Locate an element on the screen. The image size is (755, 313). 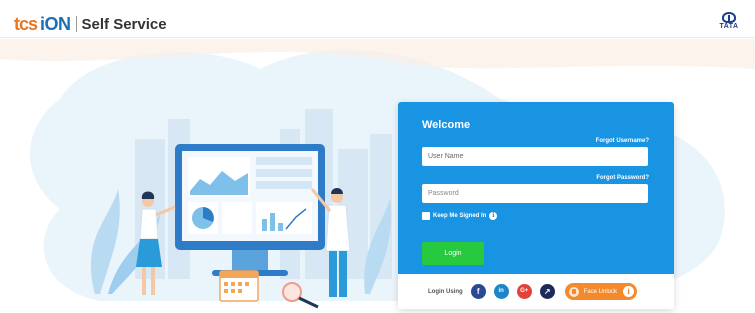
cropped-text-strip is located at coordinates (377, 3).